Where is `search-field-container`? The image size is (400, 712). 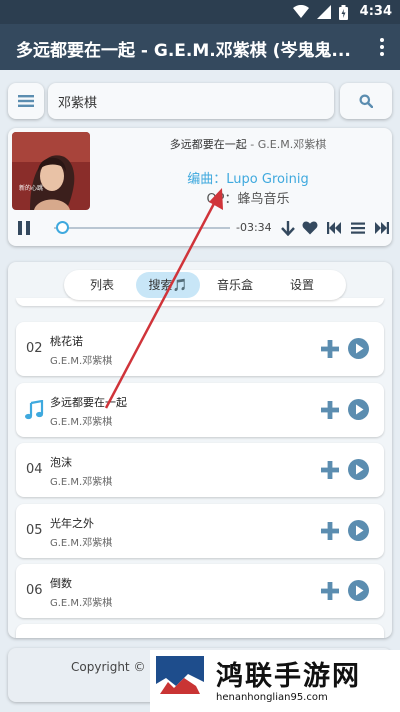
search-field-container is located at coordinates (191, 101).